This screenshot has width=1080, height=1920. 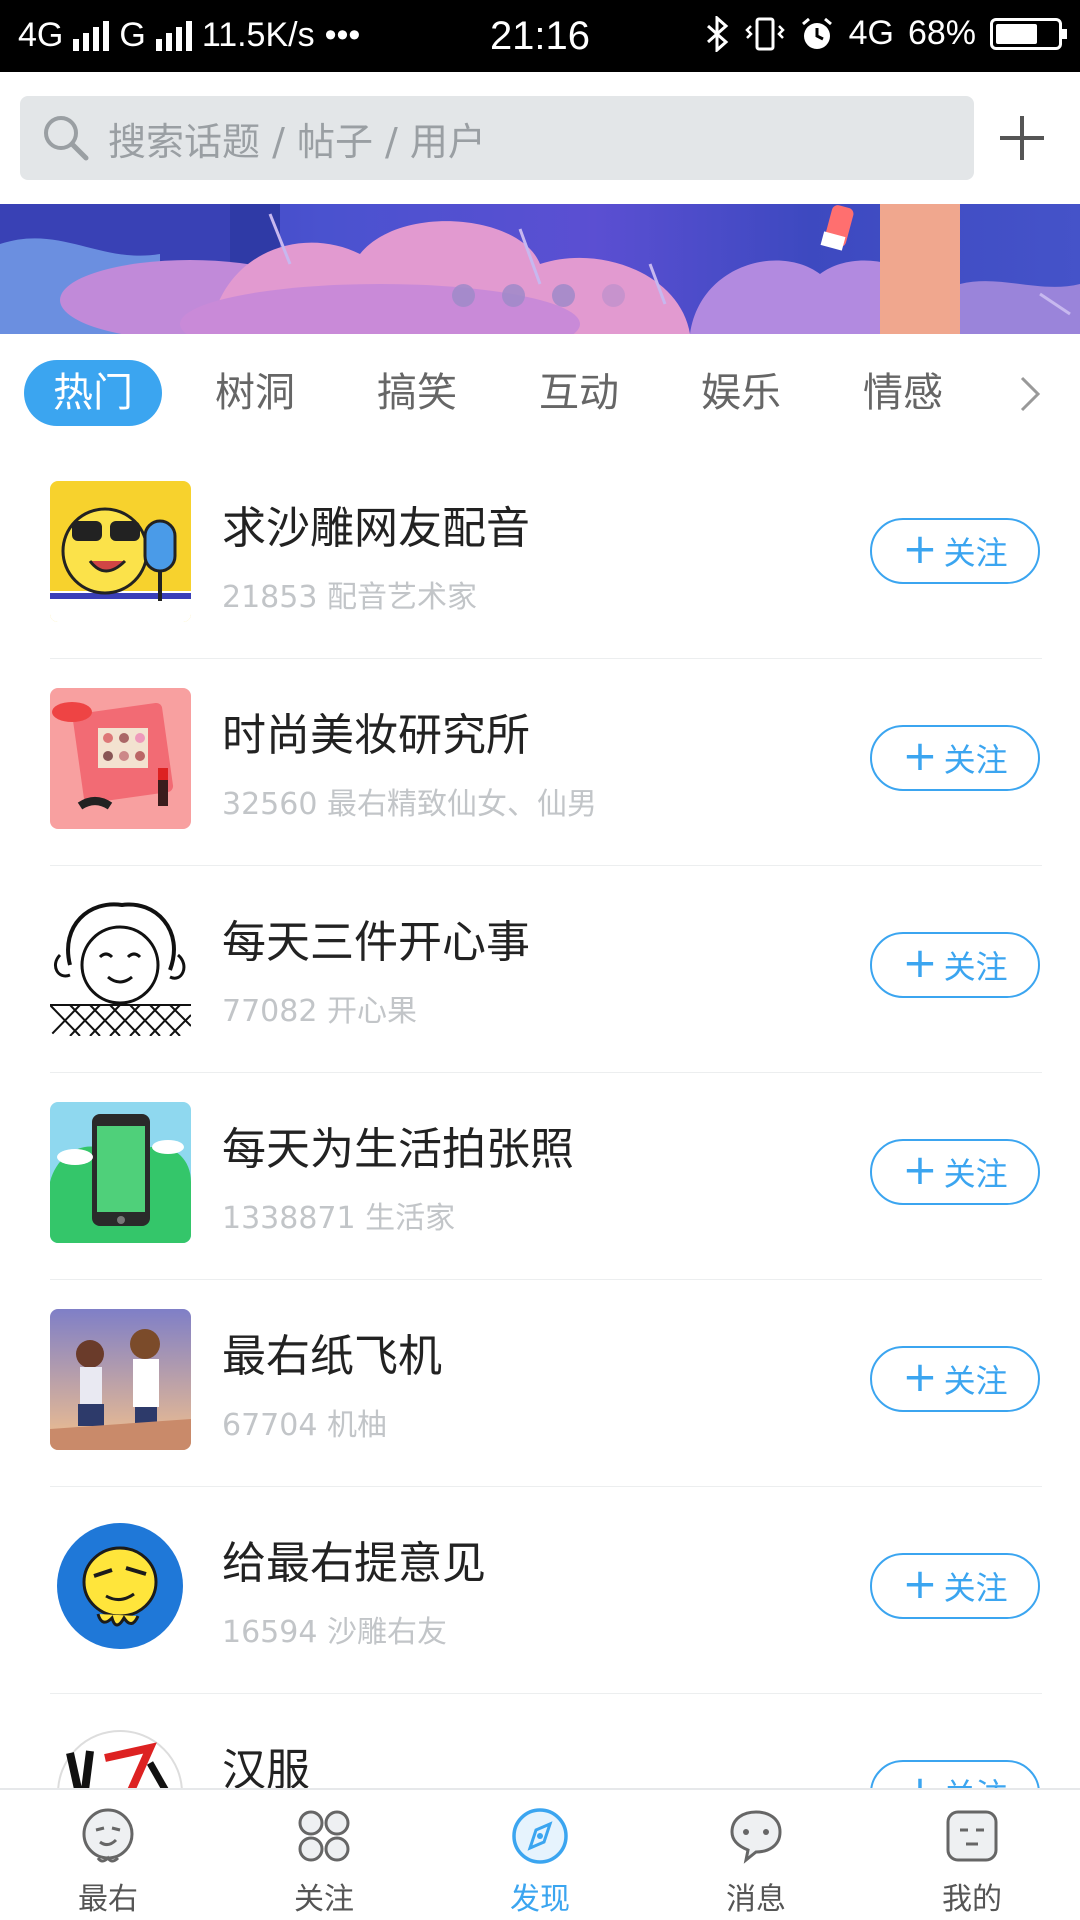 I want to click on anime-couple-icon, so click(x=120, y=1379).